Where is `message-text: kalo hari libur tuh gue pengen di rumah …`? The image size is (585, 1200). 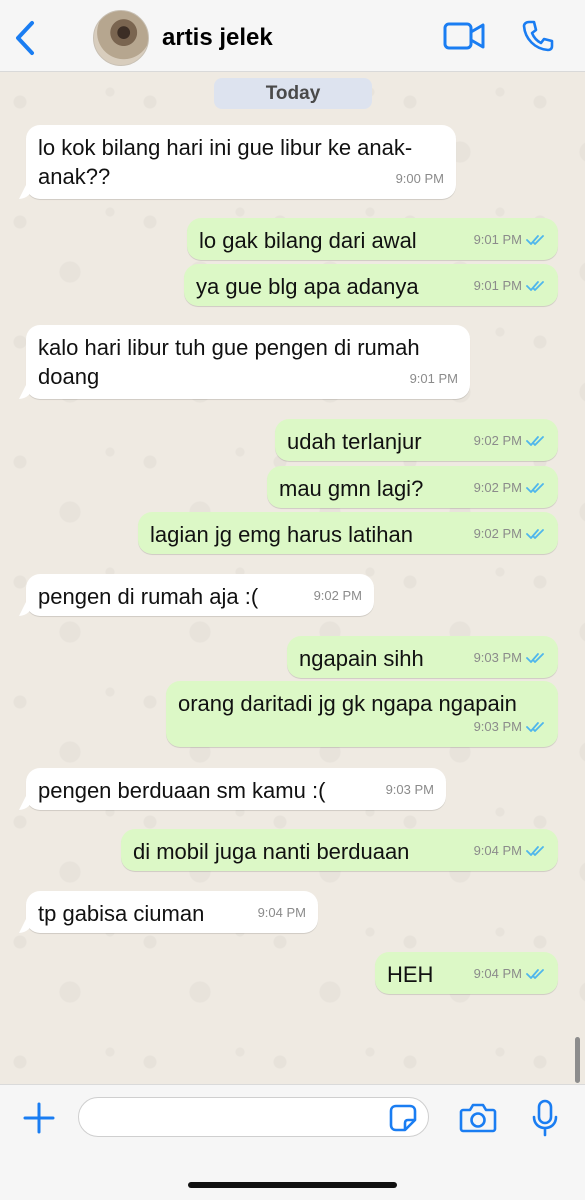
message-text: kalo hari libur tuh gue pengen di rumah … is located at coordinates (229, 362).